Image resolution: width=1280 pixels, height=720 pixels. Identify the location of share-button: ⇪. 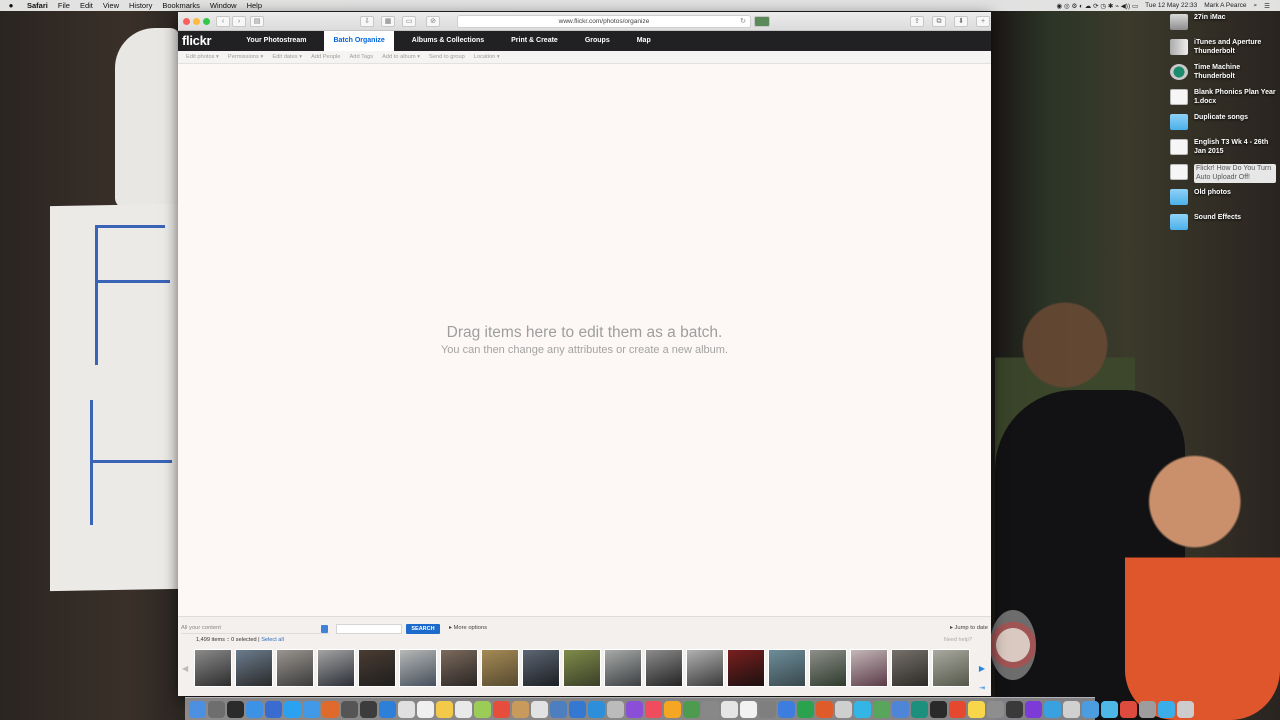
(917, 21).